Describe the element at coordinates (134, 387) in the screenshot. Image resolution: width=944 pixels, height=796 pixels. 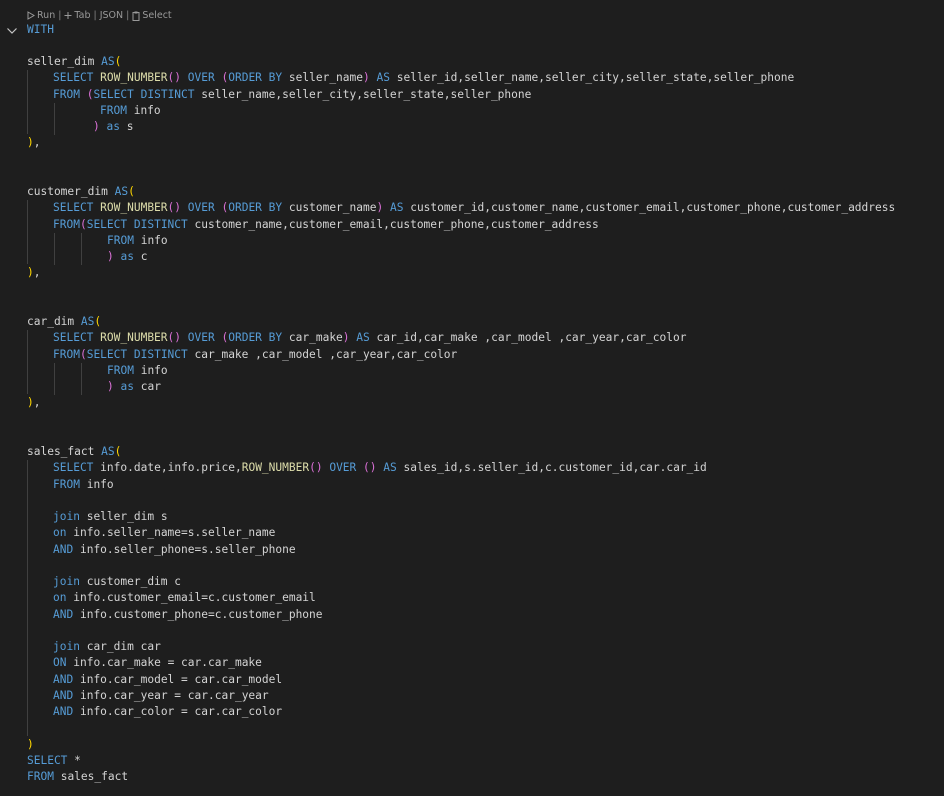
I see `code-line: ) as car` at that location.